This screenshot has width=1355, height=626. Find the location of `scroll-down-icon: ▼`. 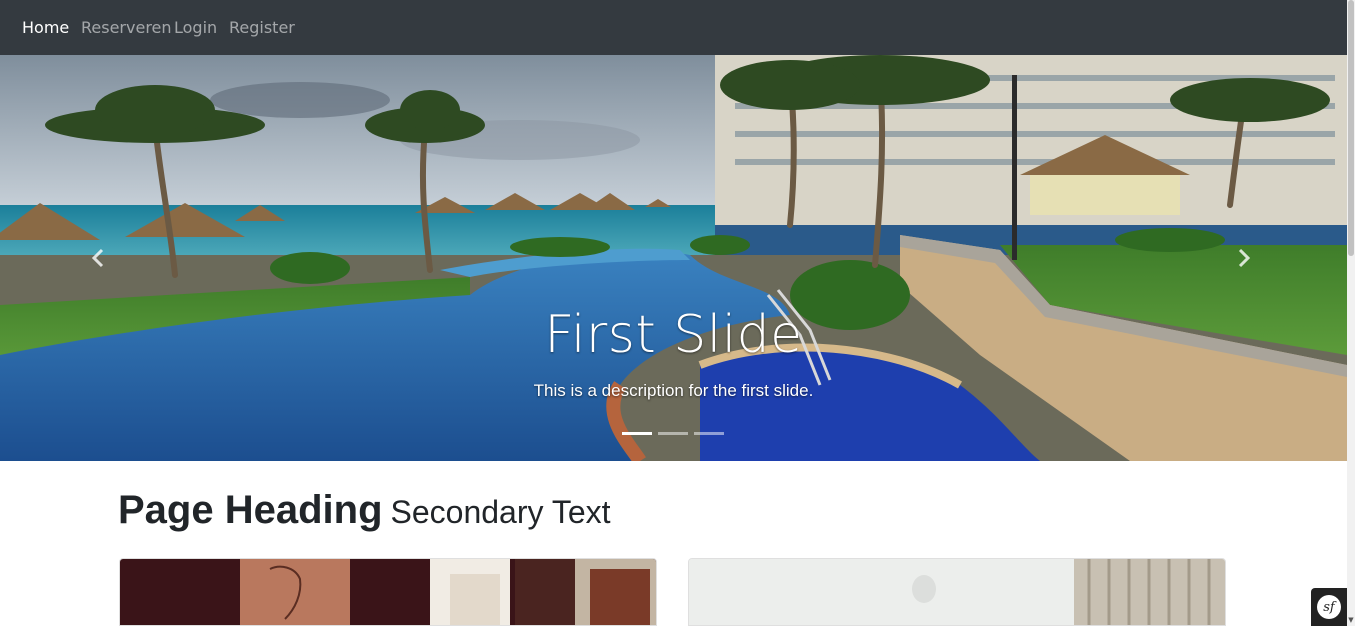

scroll-down-icon: ▼ is located at coordinates (1351, 620).